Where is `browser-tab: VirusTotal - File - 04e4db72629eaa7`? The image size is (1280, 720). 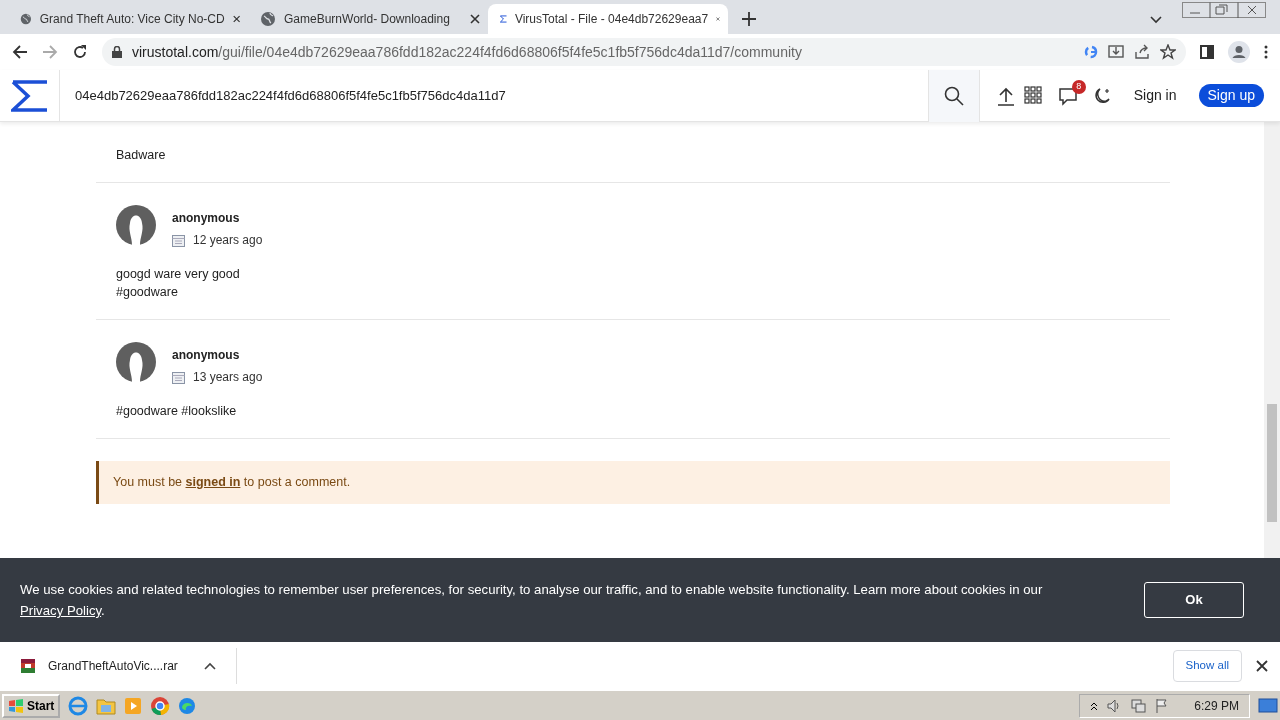 browser-tab: VirusTotal - File - 04e4db72629eaa7 is located at coordinates (608, 19).